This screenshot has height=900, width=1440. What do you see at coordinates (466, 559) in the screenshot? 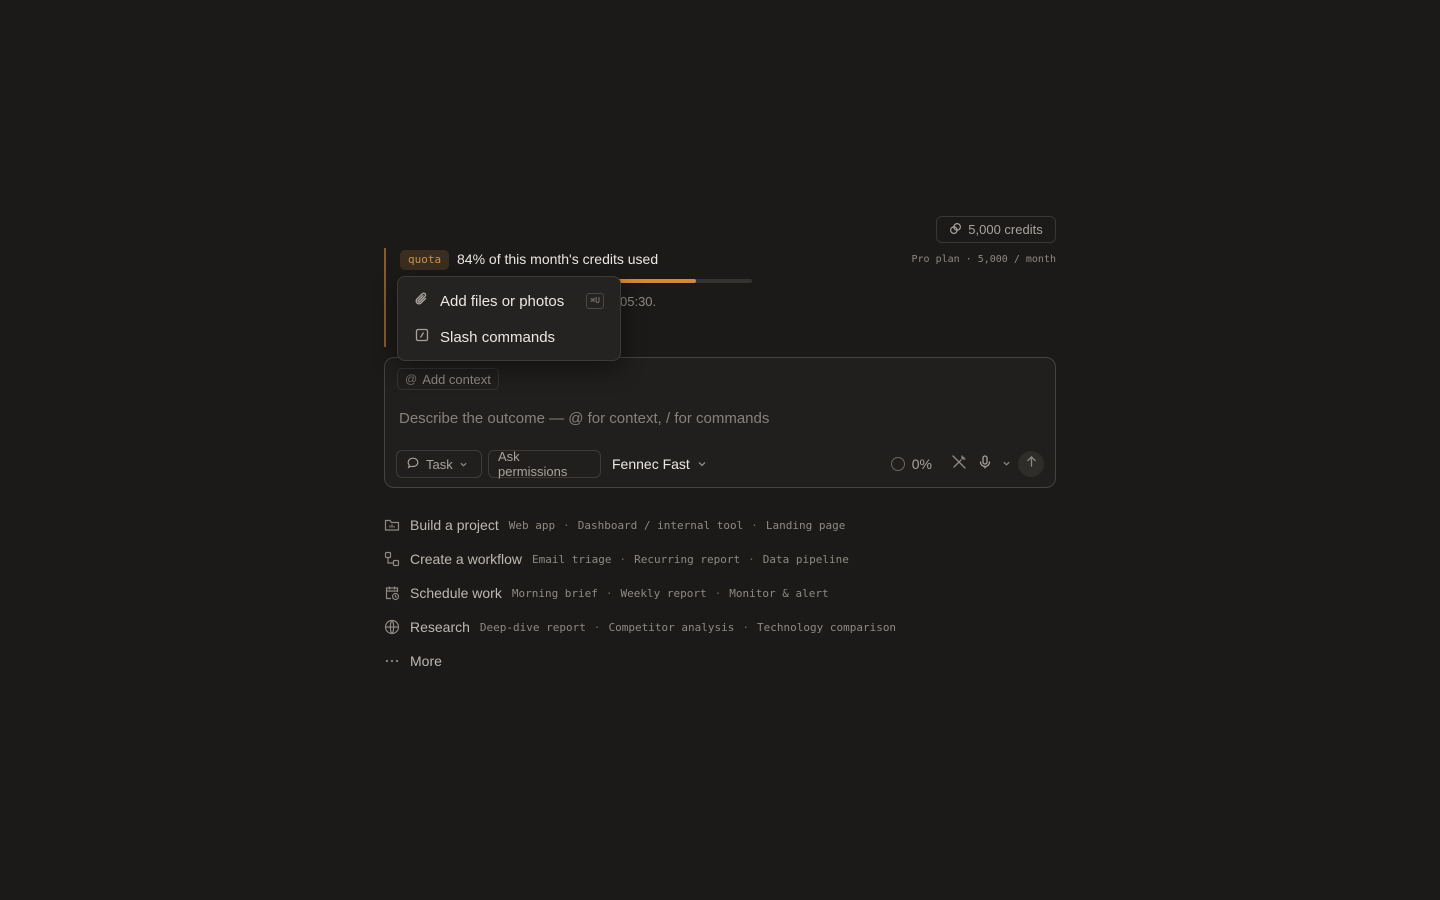
I see `suggestion-title: Create a workflow` at bounding box center [466, 559].